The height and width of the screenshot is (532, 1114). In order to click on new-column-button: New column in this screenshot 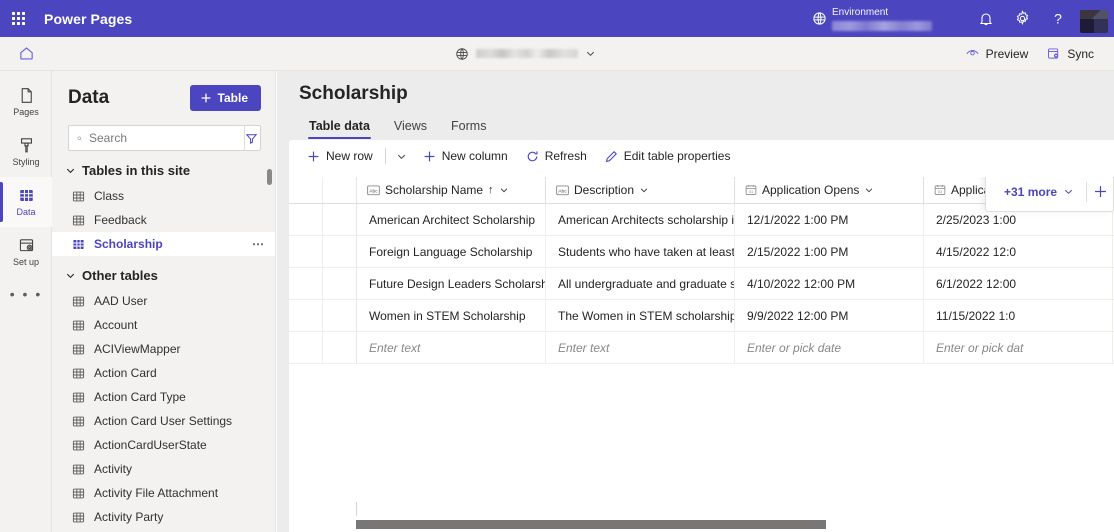, I will do `click(465, 156)`.